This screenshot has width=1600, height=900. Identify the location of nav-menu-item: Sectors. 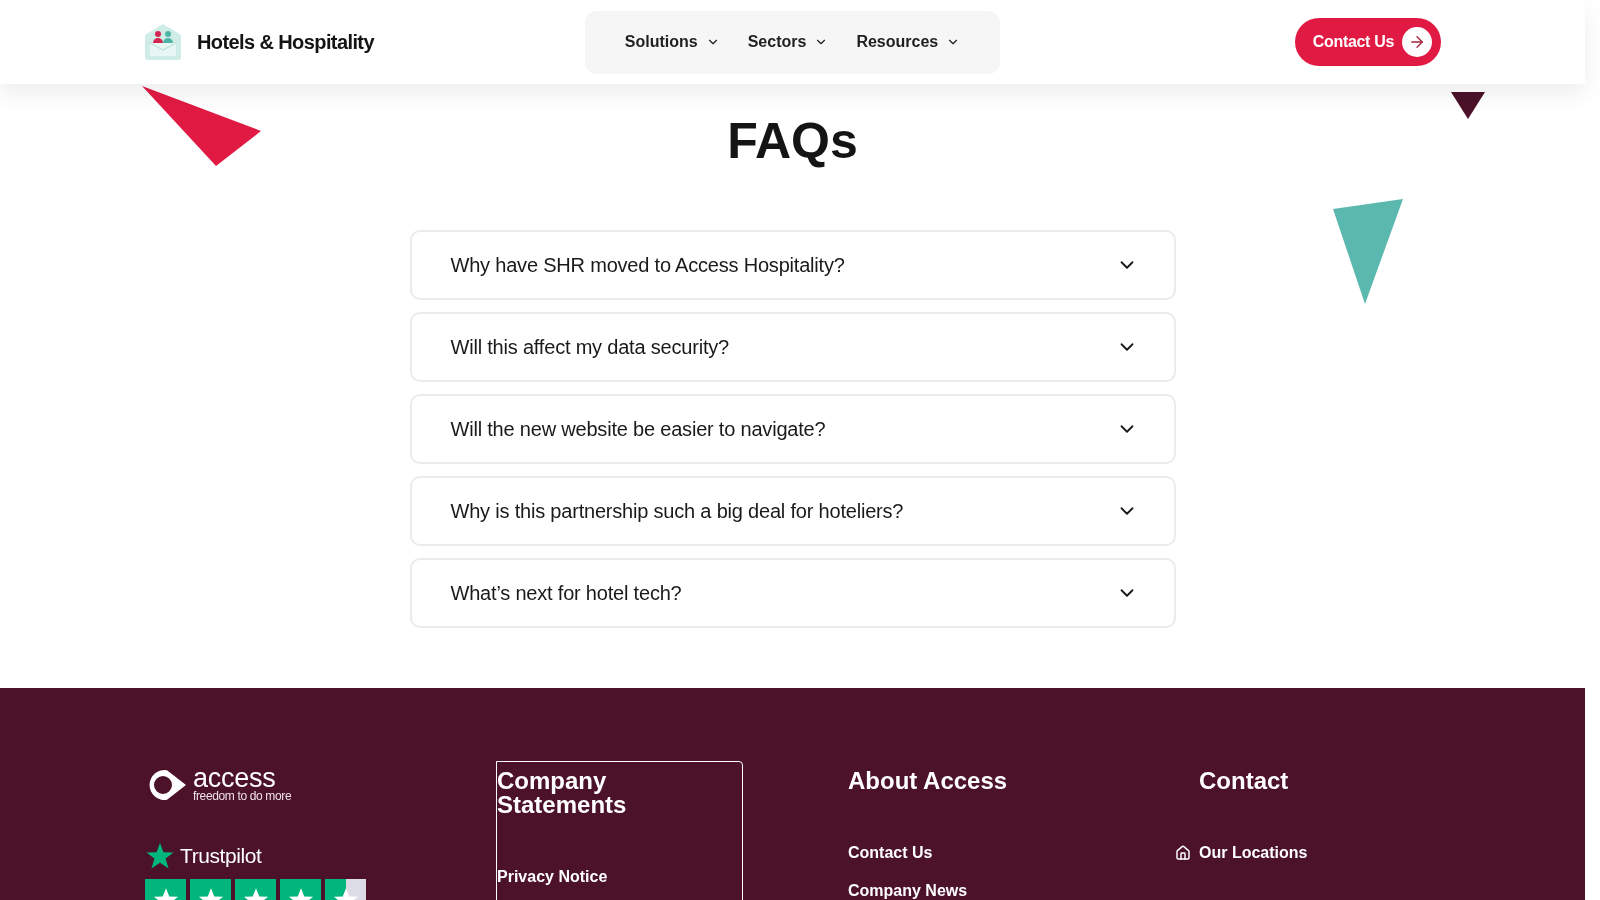
(788, 42).